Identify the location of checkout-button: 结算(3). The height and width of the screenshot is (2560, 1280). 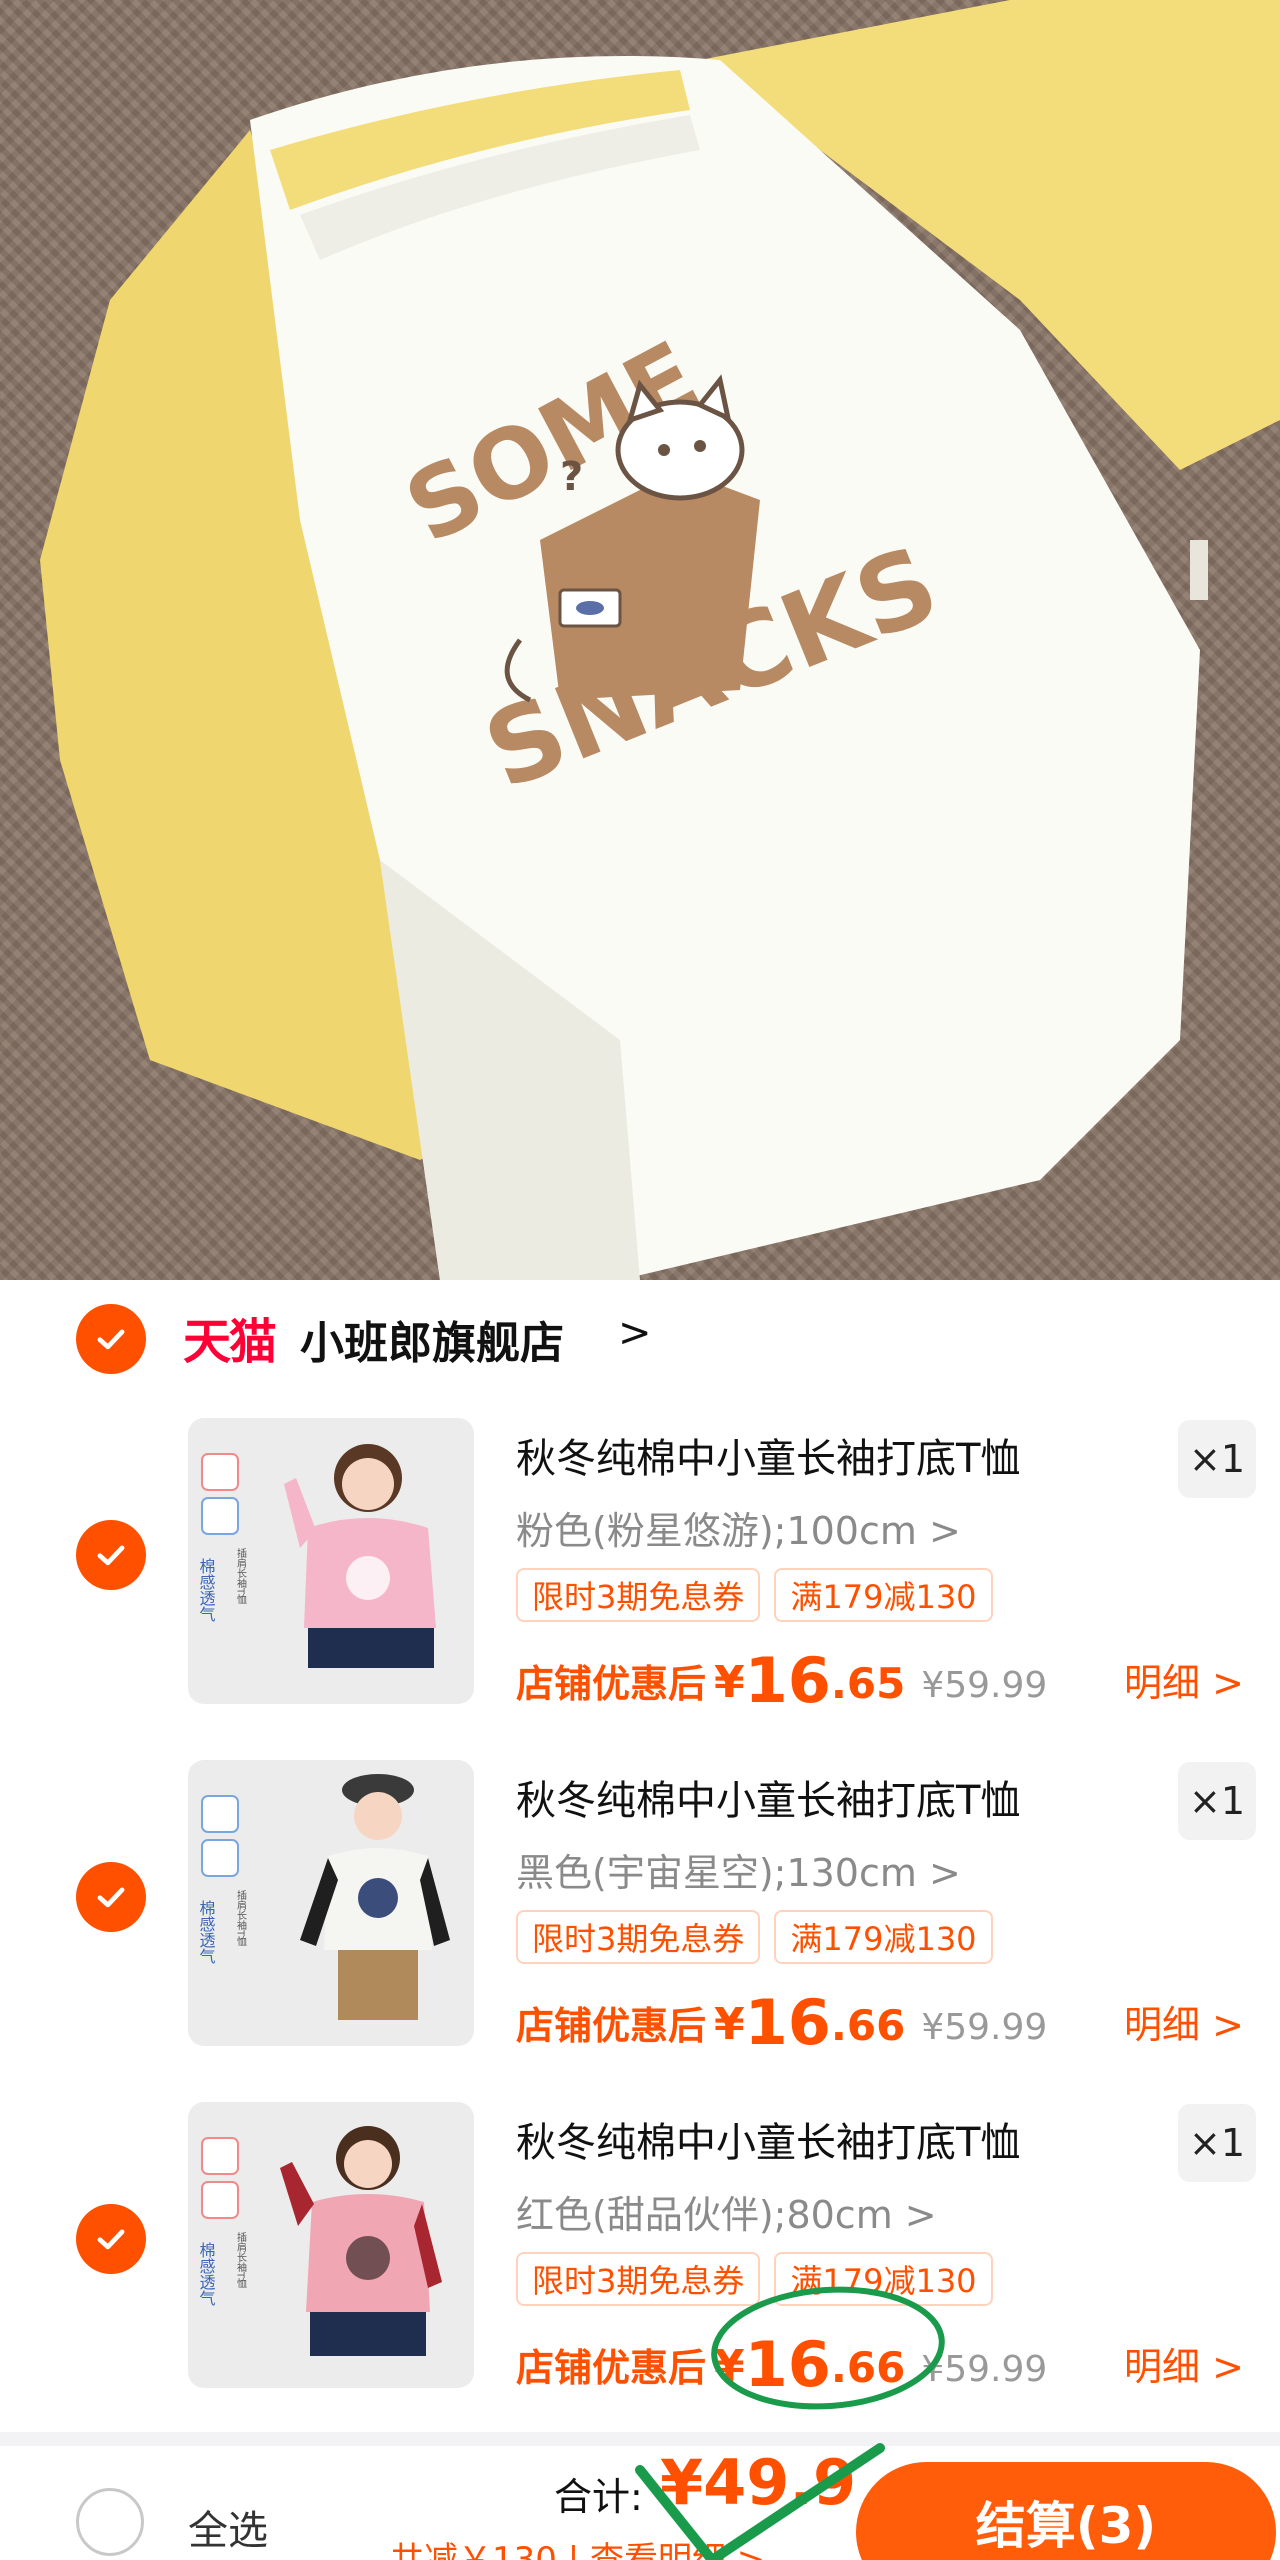
(1066, 2511).